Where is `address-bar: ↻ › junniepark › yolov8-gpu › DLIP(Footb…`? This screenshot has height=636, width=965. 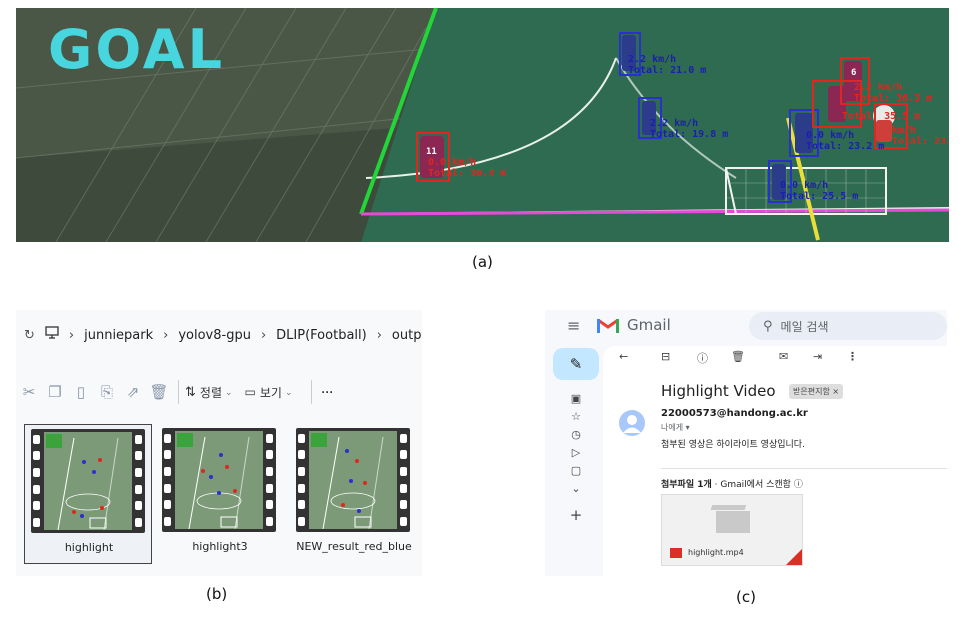 address-bar: ↻ › junniepark › yolov8-gpu › DLIP(Footb… is located at coordinates (219, 335).